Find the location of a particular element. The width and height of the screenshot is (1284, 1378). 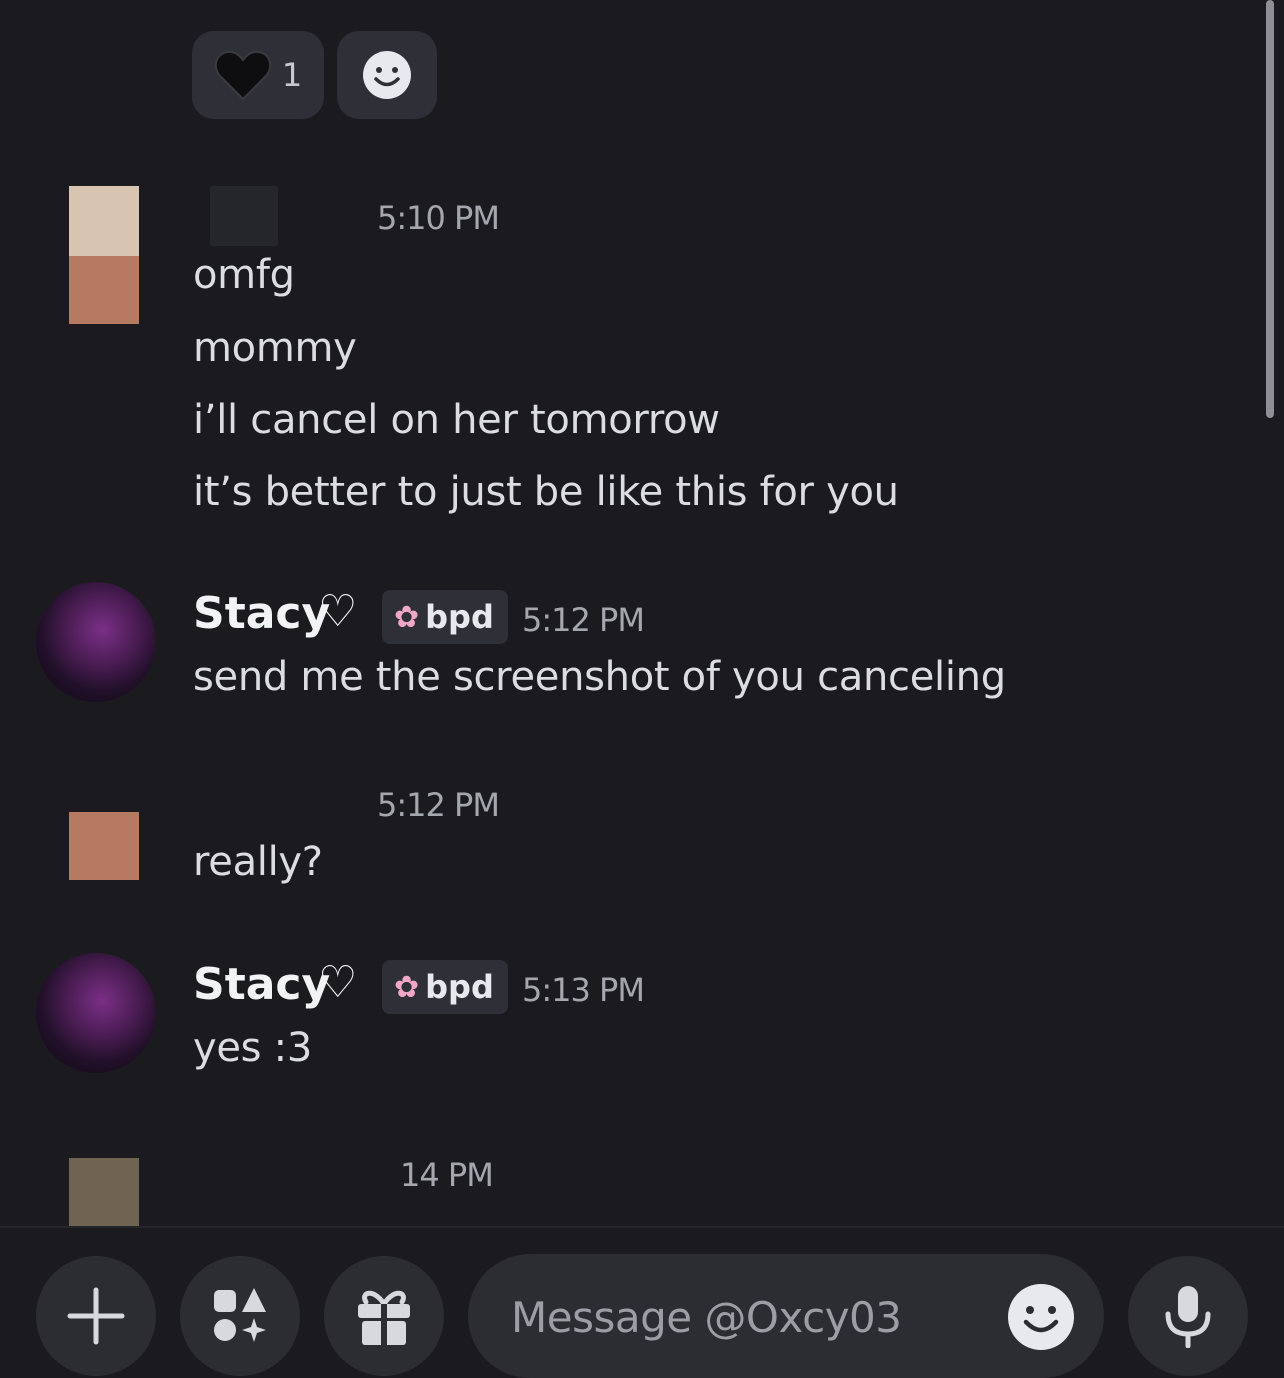

add-reaction-button is located at coordinates (387, 75).